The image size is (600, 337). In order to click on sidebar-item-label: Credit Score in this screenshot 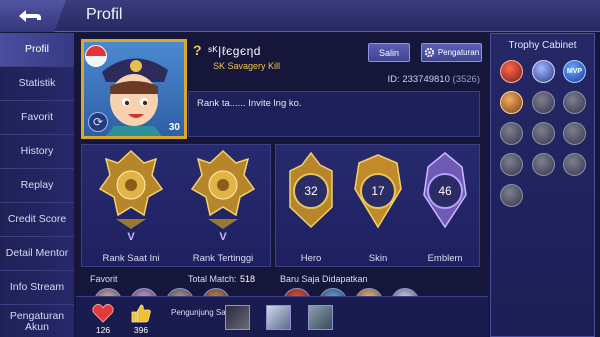, I will do `click(37, 219)`.